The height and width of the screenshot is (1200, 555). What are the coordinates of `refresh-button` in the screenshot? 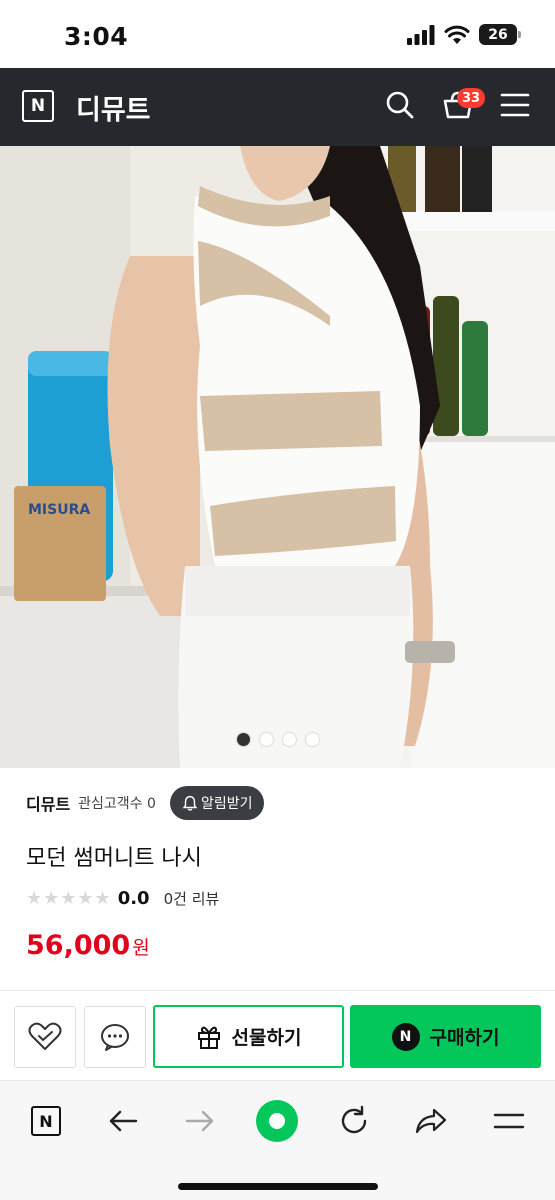 It's located at (354, 1121).